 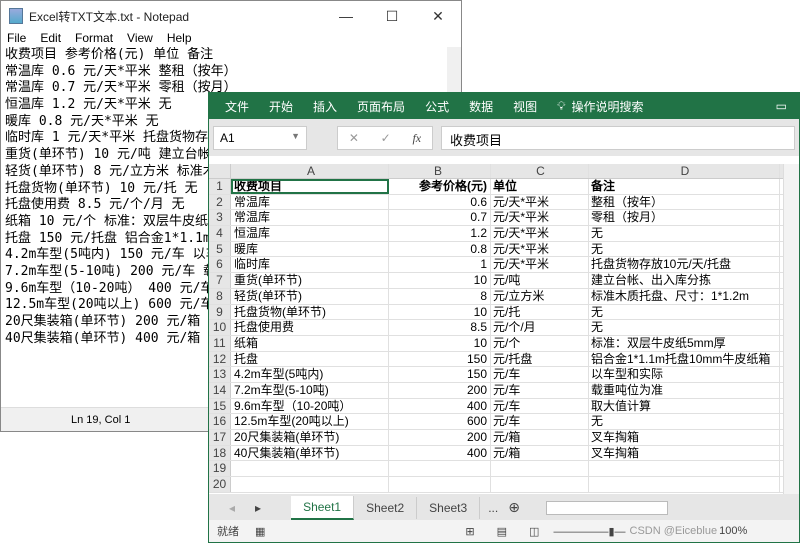 I want to click on formula-input: 收费项目, so click(x=618, y=138).